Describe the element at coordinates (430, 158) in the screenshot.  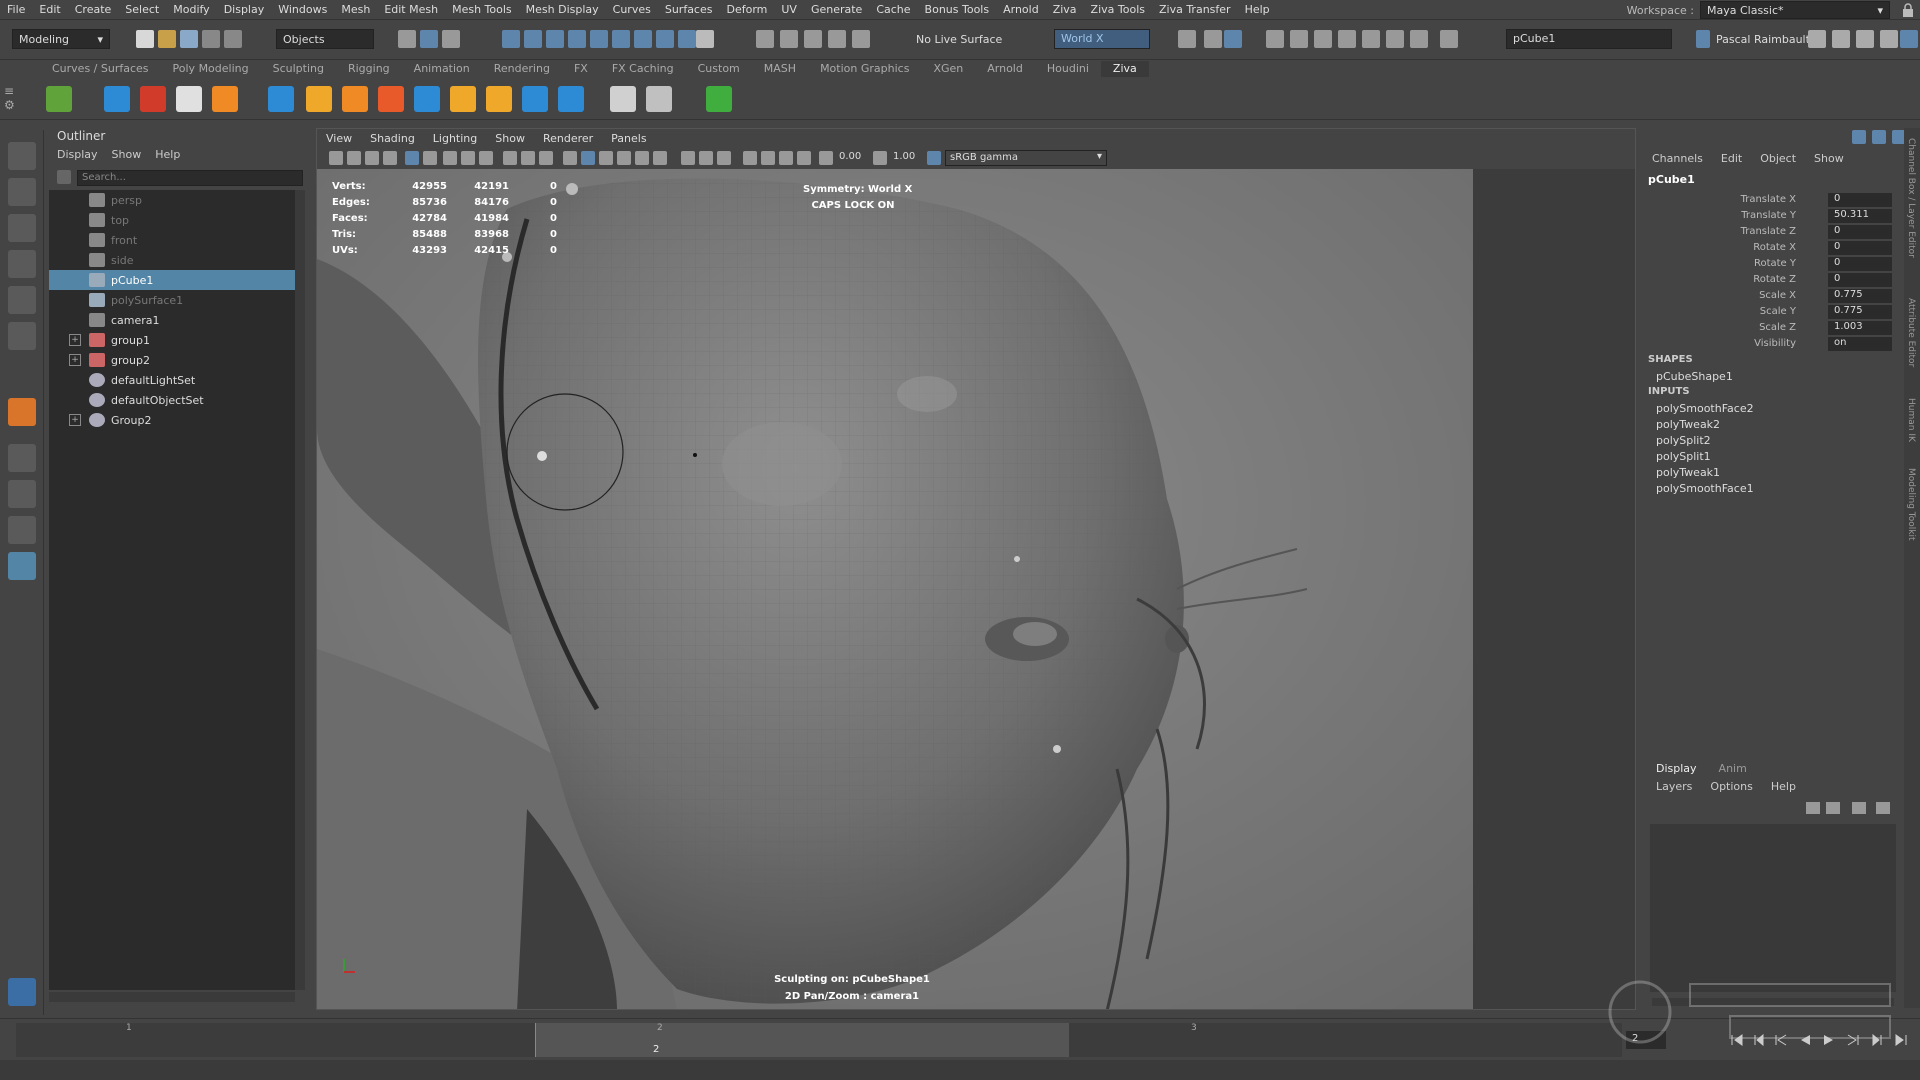
I see `grease-pencil-icon` at that location.